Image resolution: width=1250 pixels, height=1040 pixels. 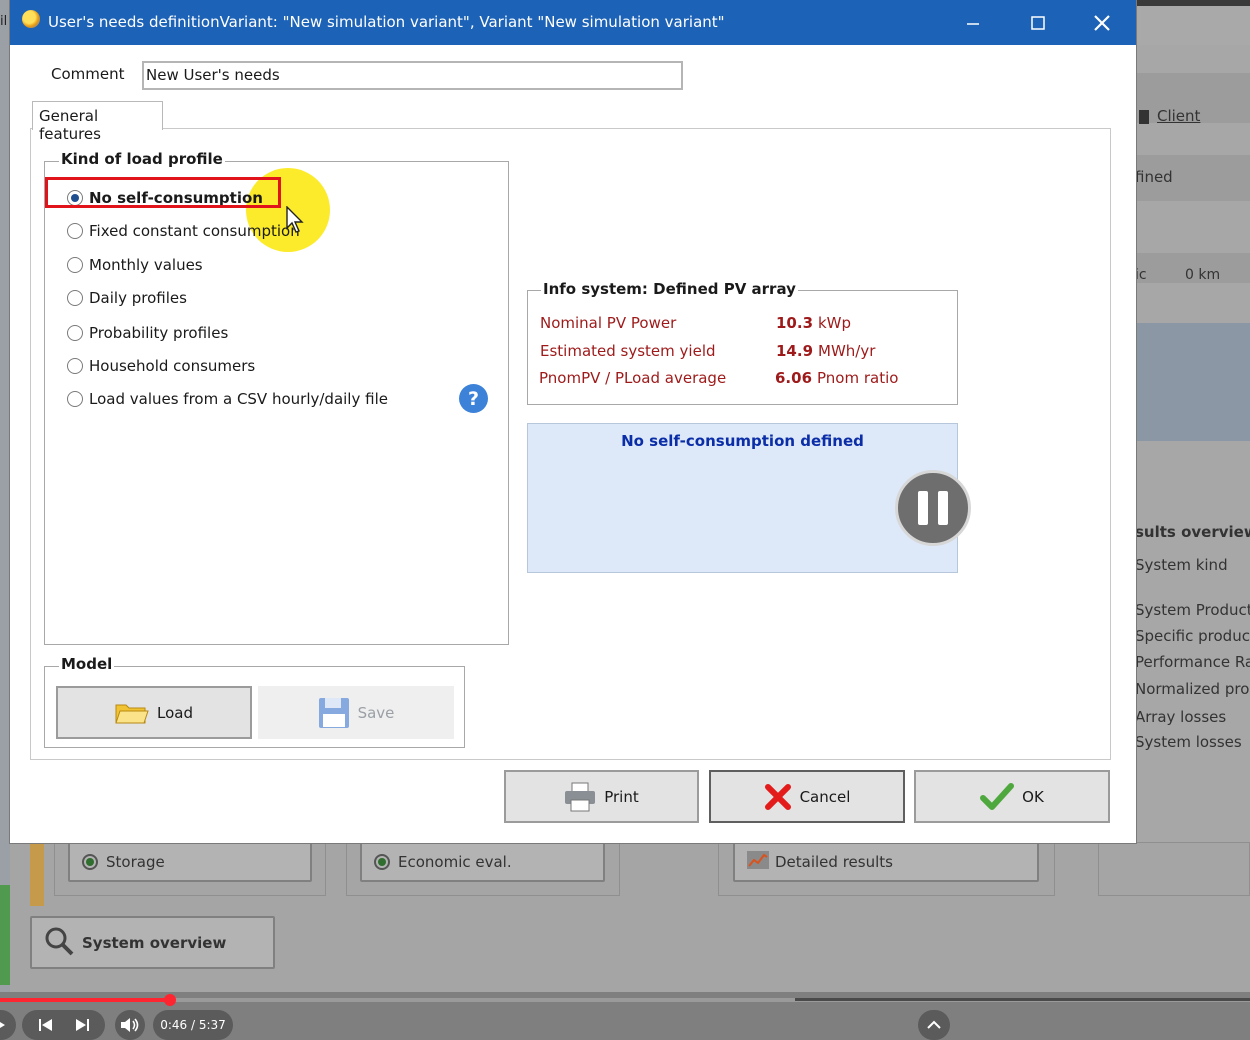 I want to click on defined-label: fined, so click(x=1154, y=177).